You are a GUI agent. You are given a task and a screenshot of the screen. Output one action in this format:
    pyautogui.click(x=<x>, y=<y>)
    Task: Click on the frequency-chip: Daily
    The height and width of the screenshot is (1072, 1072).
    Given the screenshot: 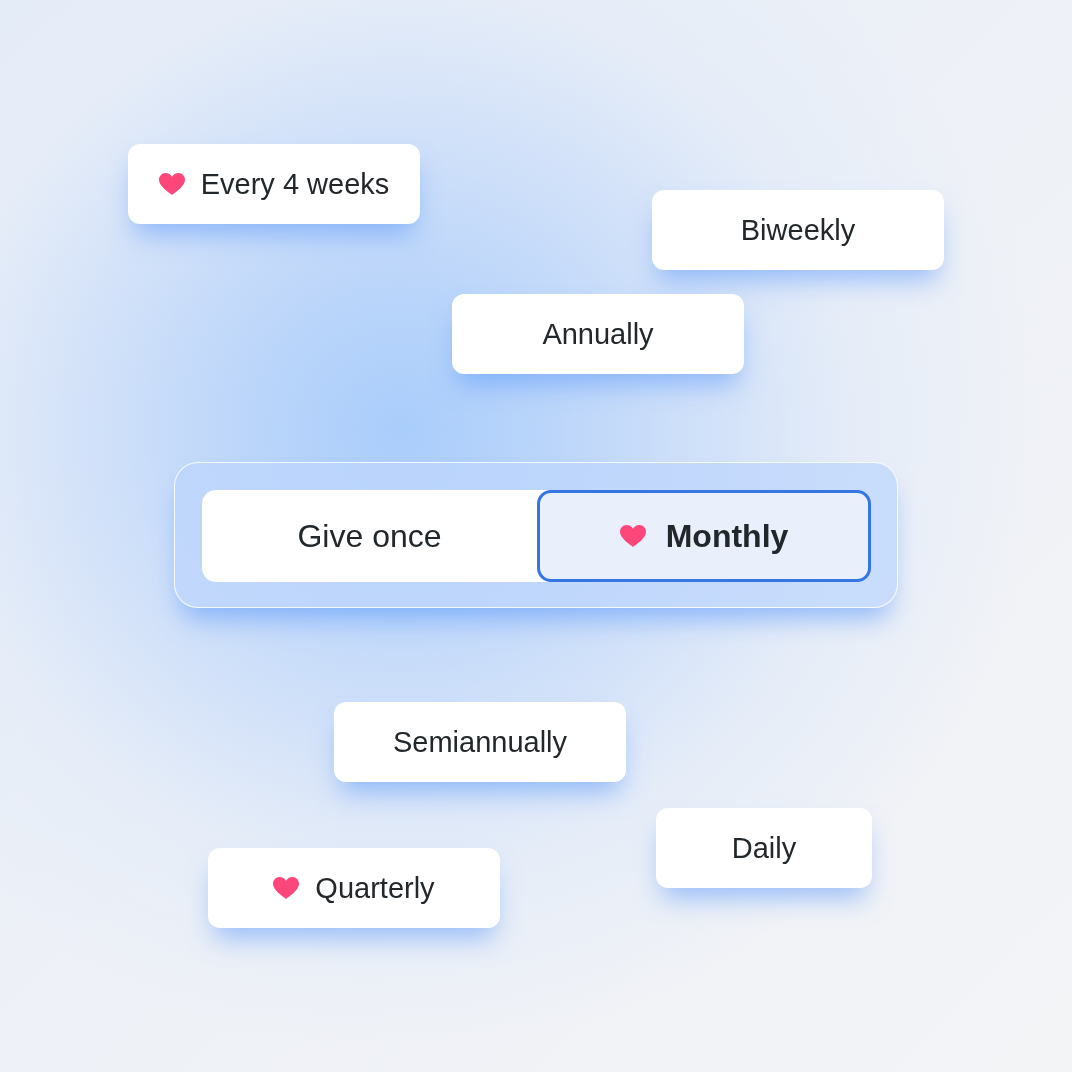 What is the action you would take?
    pyautogui.click(x=764, y=848)
    